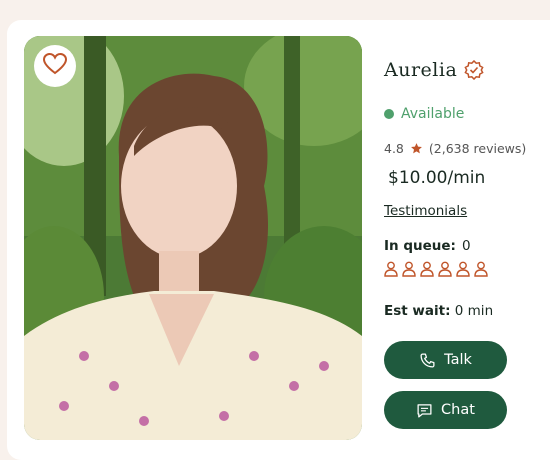 This screenshot has height=460, width=550. I want to click on talk-button: Talk, so click(445, 360).